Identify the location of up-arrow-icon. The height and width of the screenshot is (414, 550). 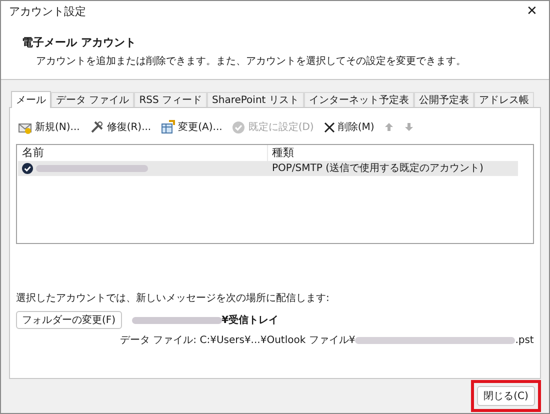
(389, 127).